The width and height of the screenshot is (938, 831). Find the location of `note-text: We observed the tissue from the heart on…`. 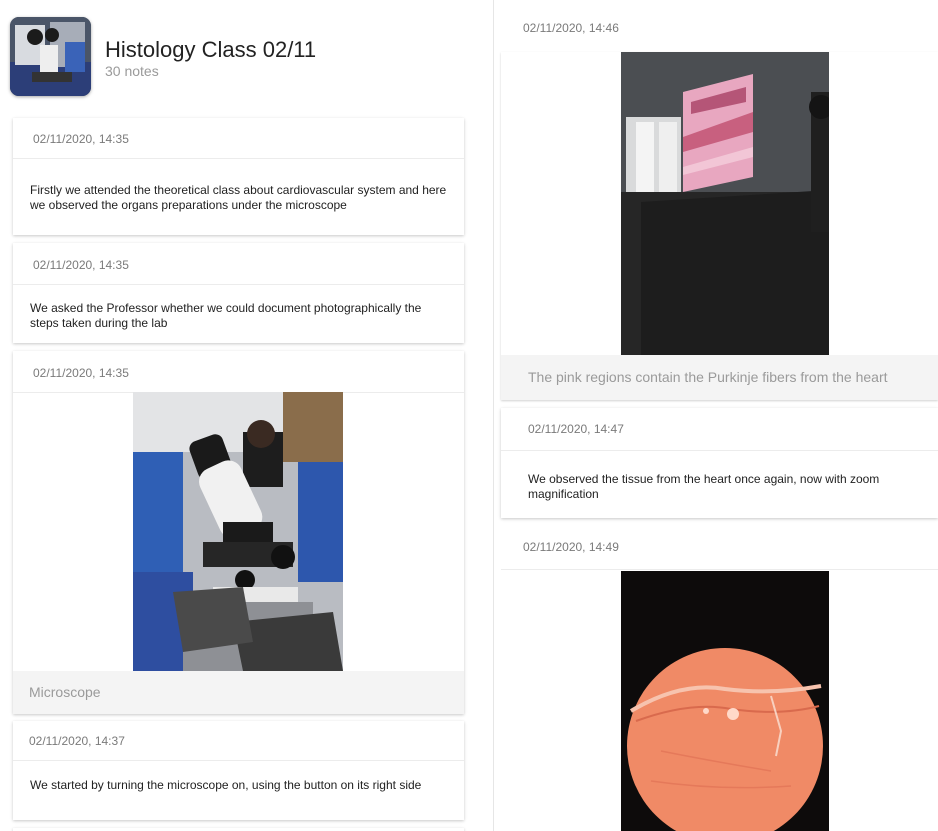

note-text: We observed the tissue from the heart on… is located at coordinates (704, 486).